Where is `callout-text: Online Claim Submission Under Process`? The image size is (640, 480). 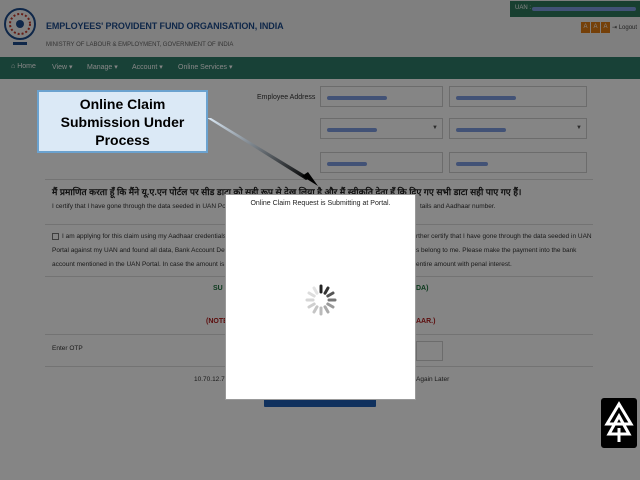
callout-text: Online Claim Submission Under Process is located at coordinates (122, 121).